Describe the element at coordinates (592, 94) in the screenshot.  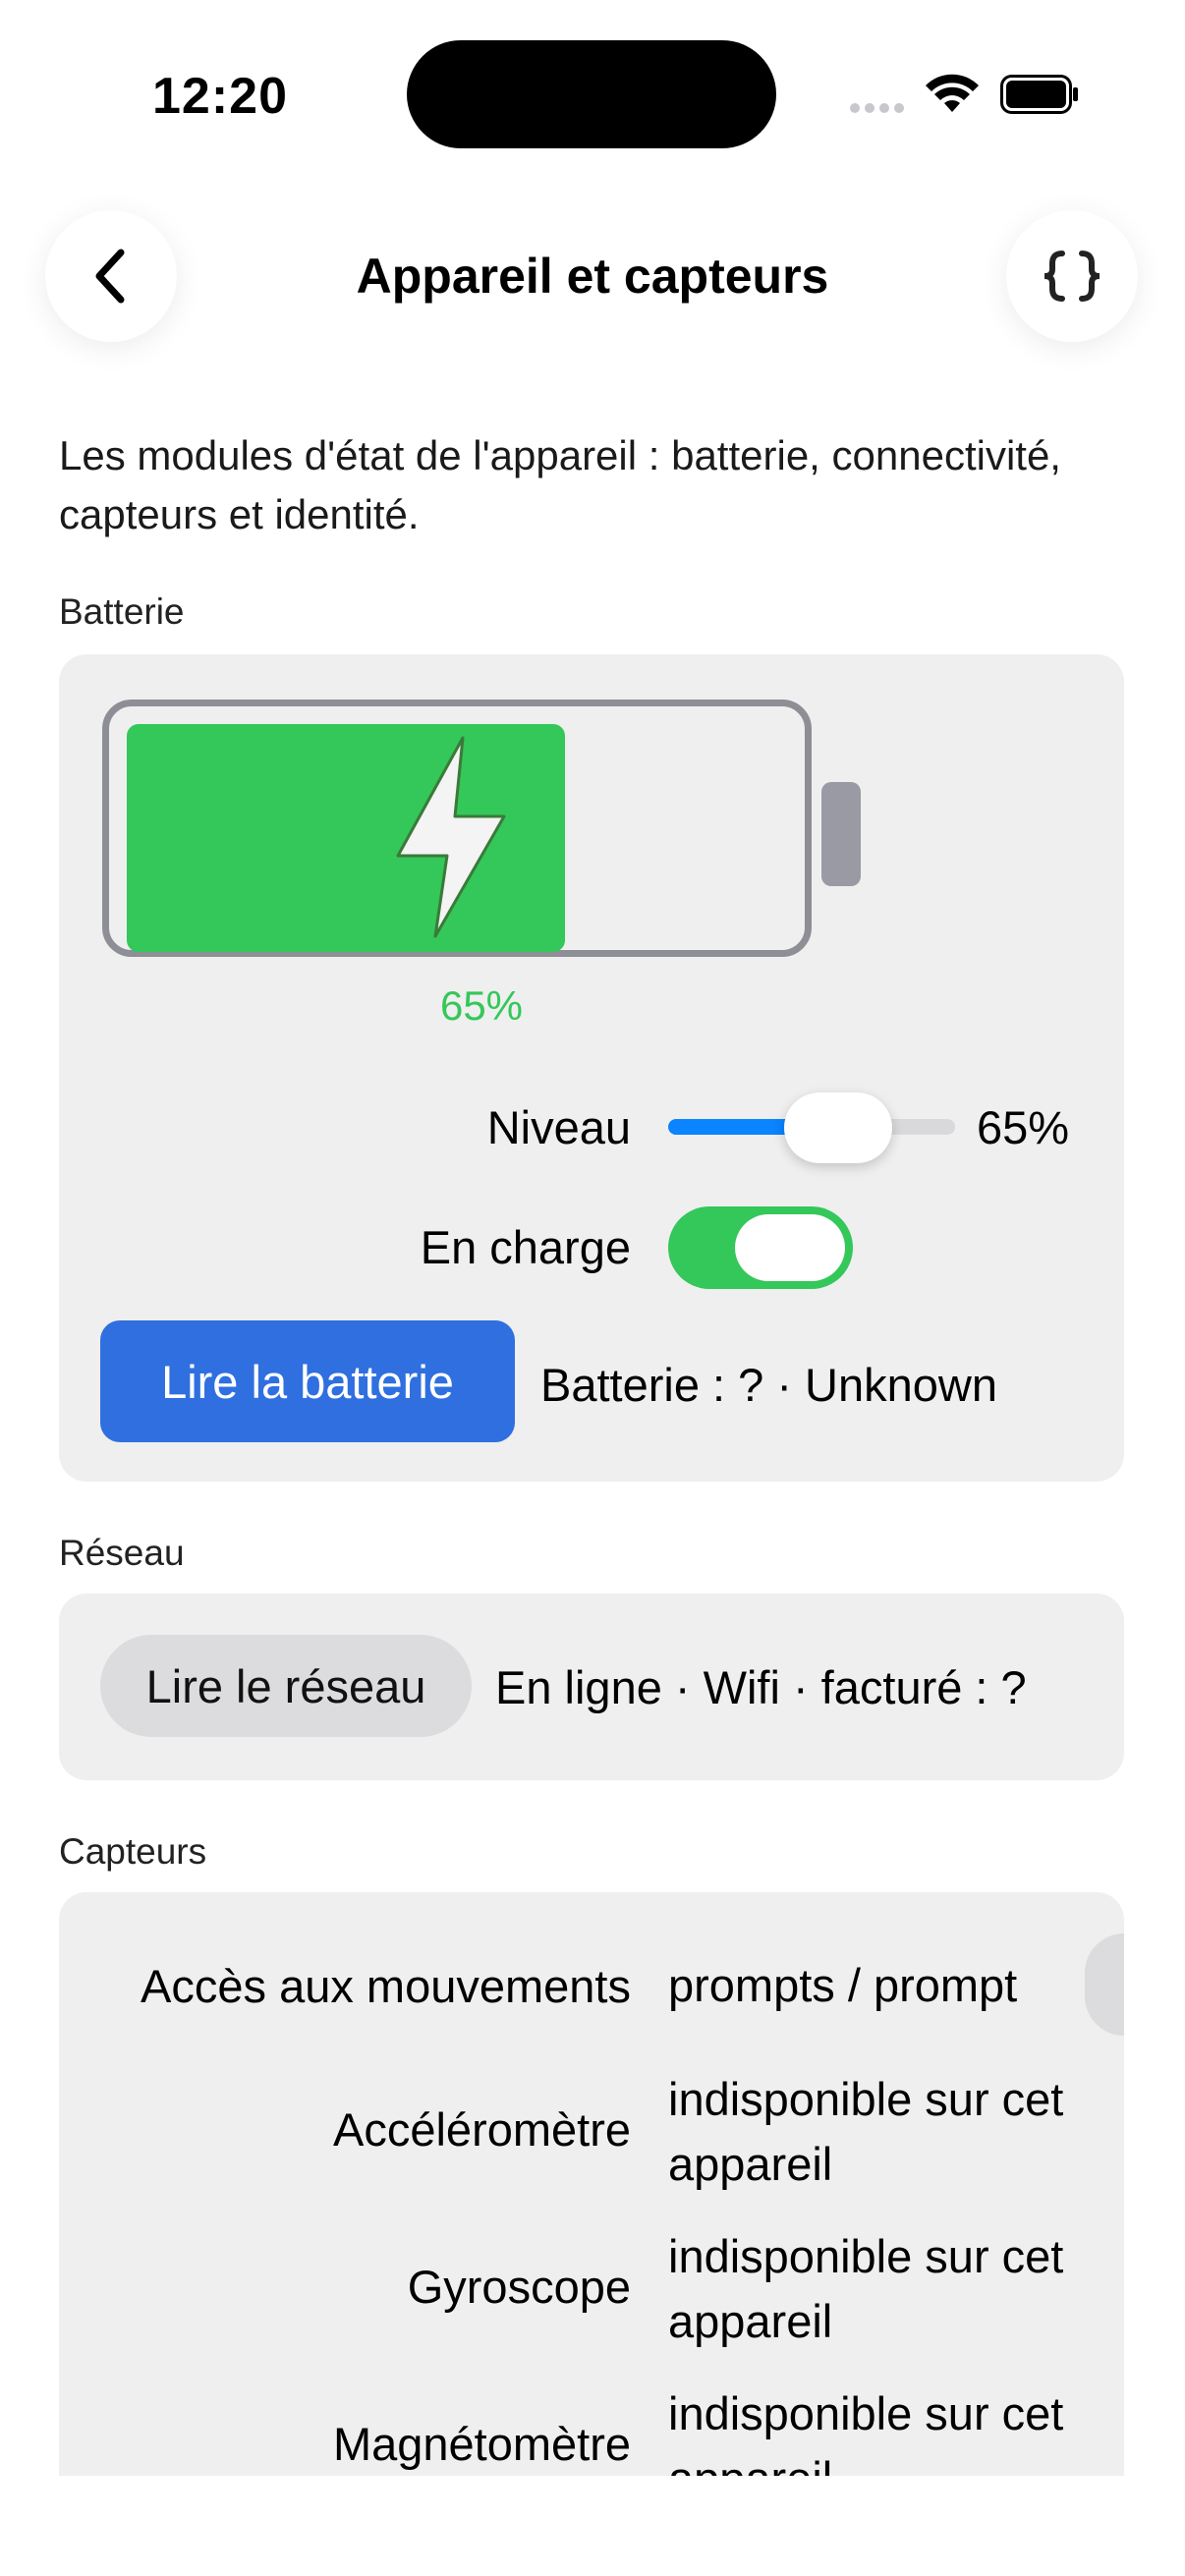
I see `dynamic-island` at that location.